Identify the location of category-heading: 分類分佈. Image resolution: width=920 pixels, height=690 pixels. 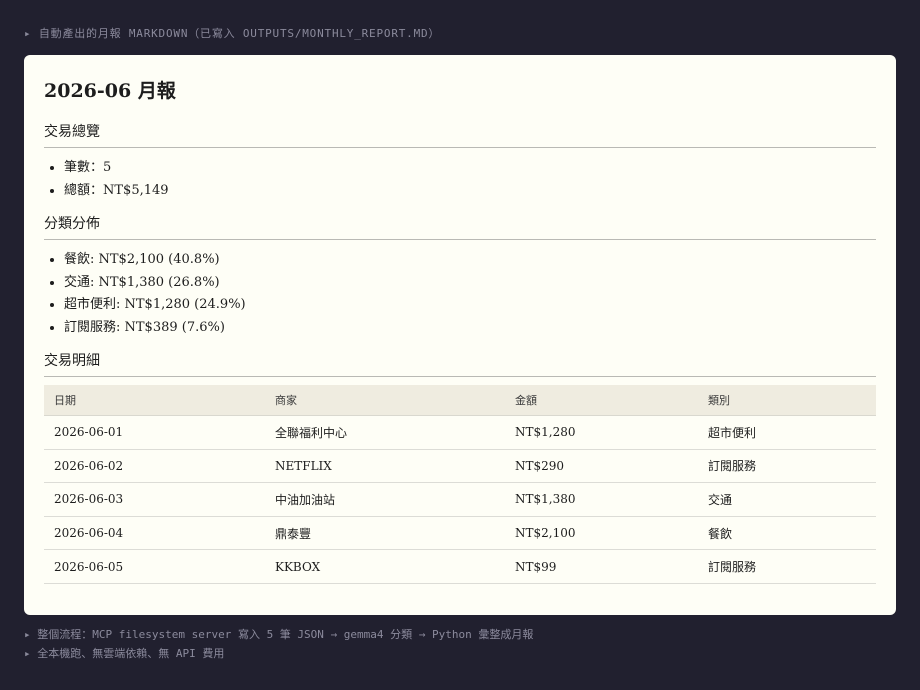
(460, 227).